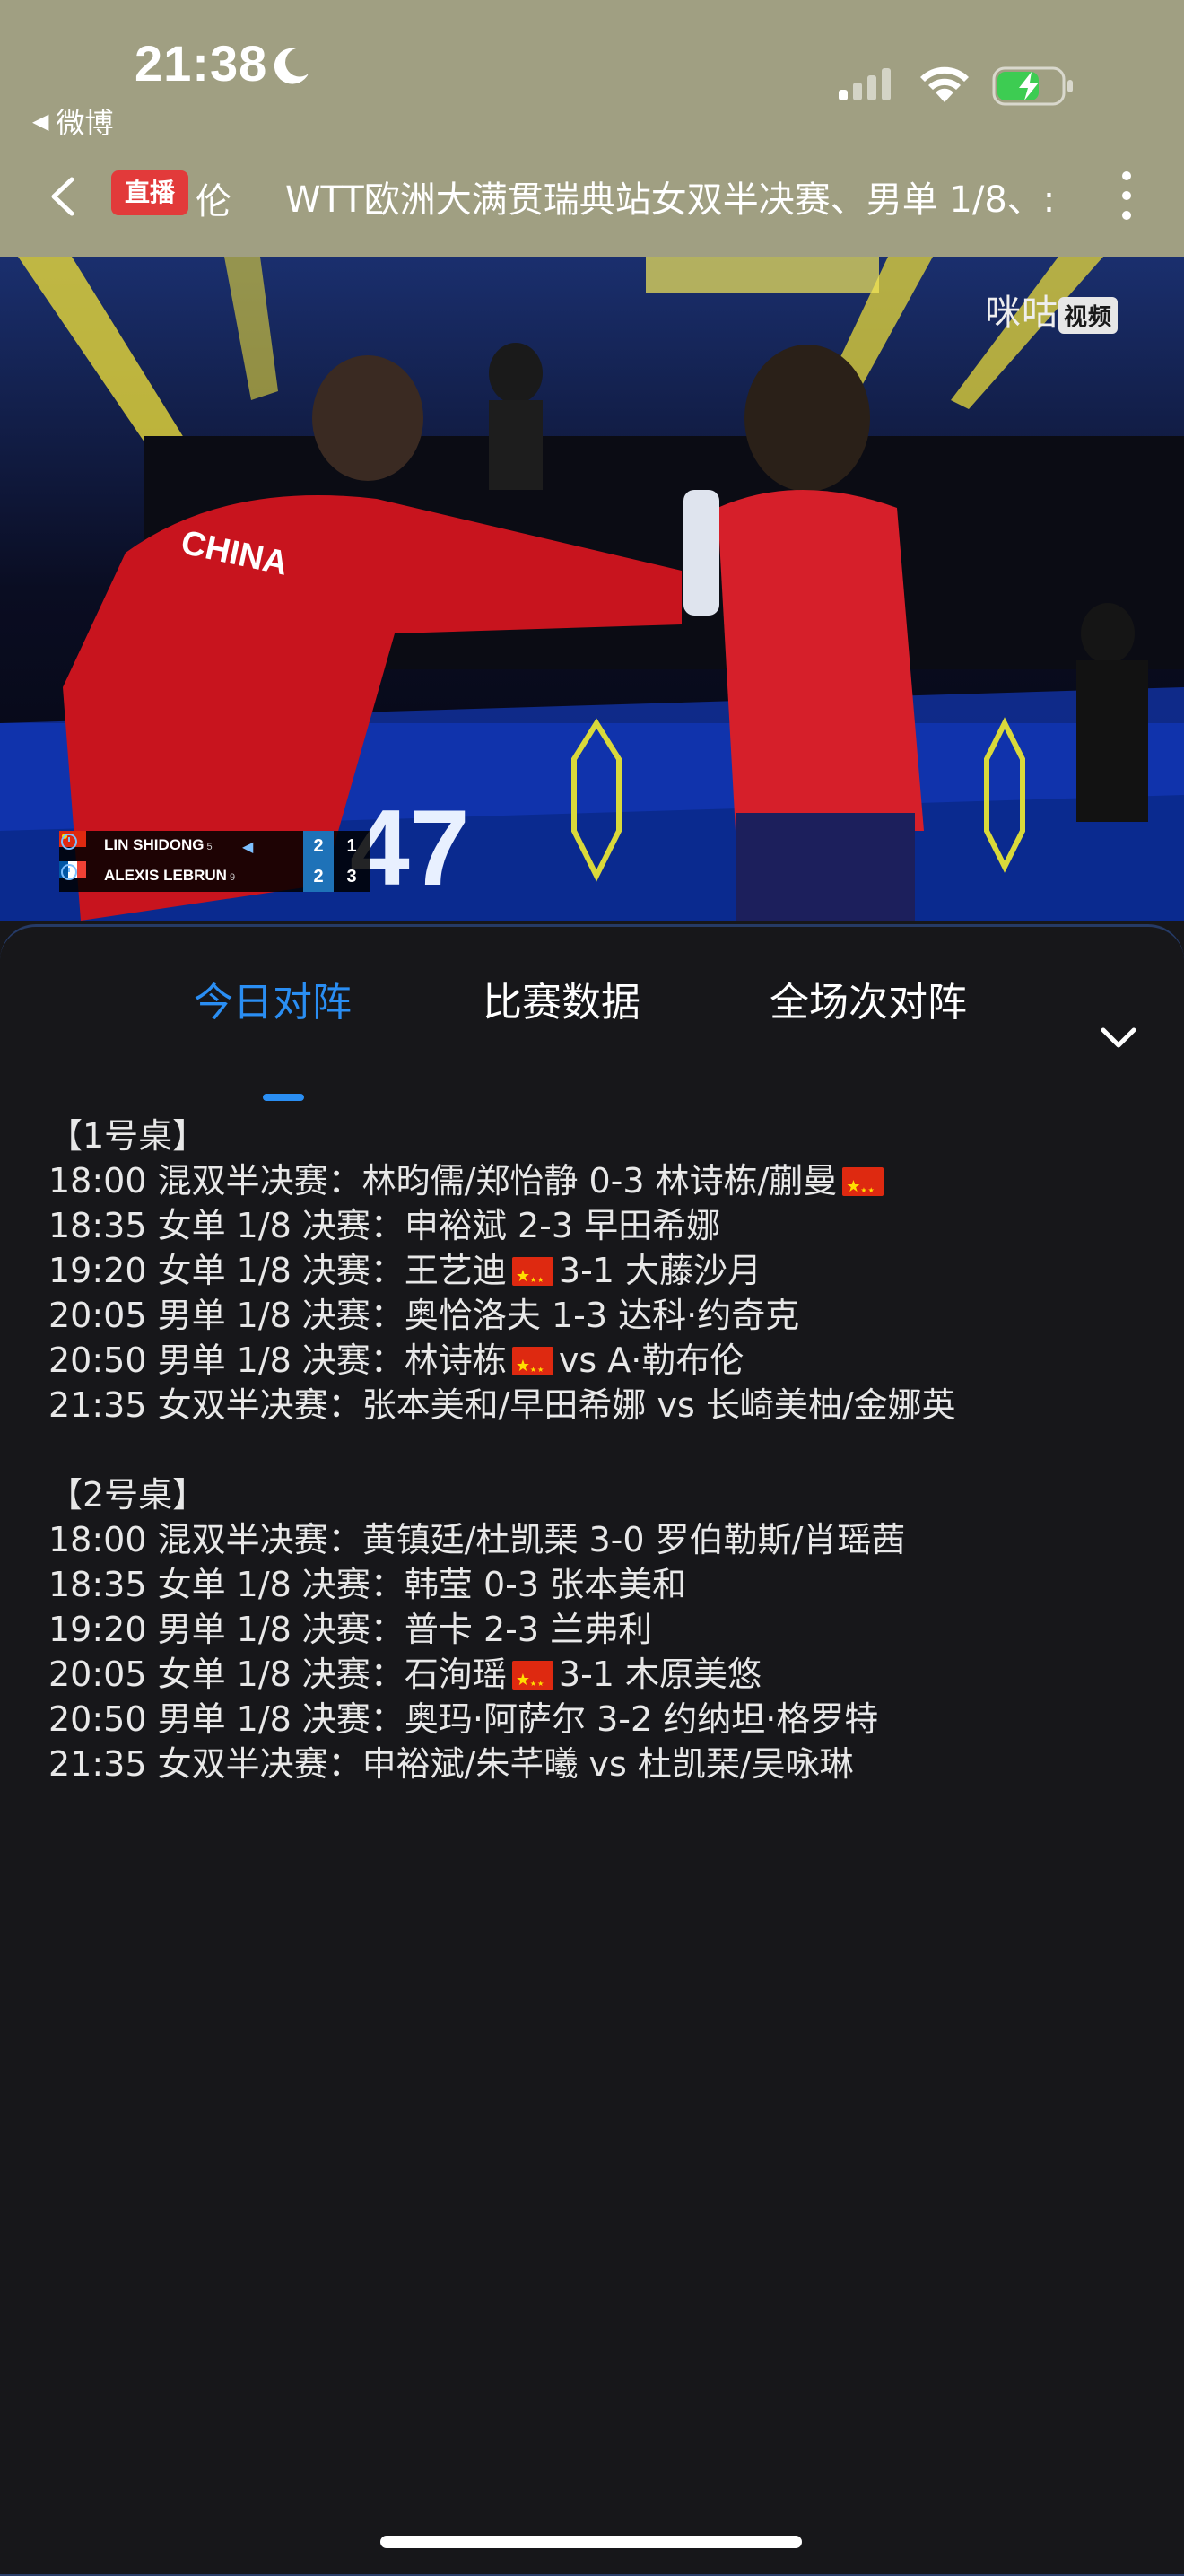  Describe the element at coordinates (202, 64) in the screenshot. I see `status-time: 21:38` at that location.